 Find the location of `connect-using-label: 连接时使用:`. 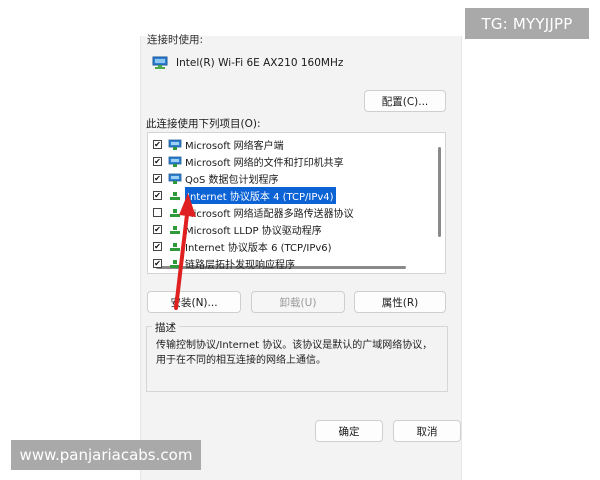

connect-using-label: 连接时使用: is located at coordinates (175, 40).